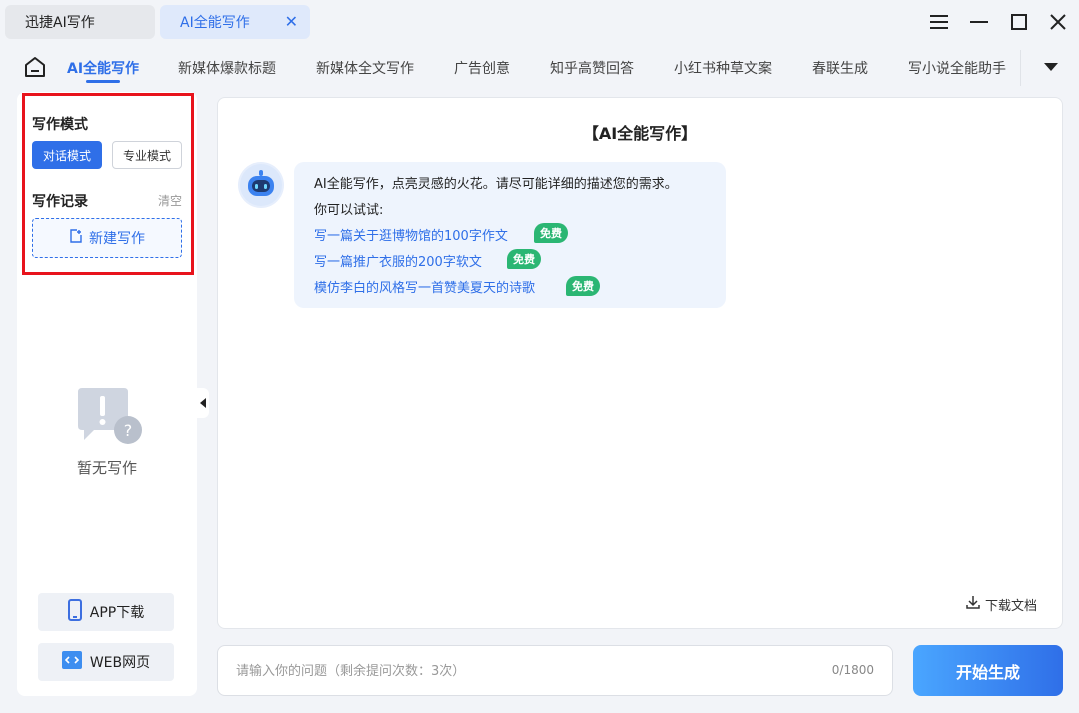  Describe the element at coordinates (988, 670) in the screenshot. I see `start-generate-button: 开始生成` at that location.